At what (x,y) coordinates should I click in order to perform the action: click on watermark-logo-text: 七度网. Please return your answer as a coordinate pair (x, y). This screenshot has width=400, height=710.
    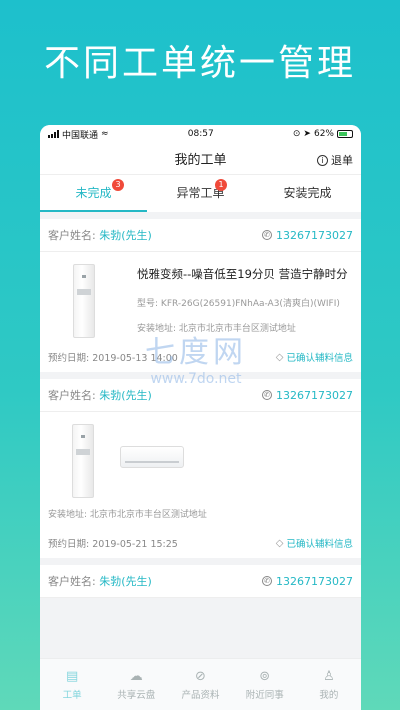
    Looking at the image, I should click on (196, 352).